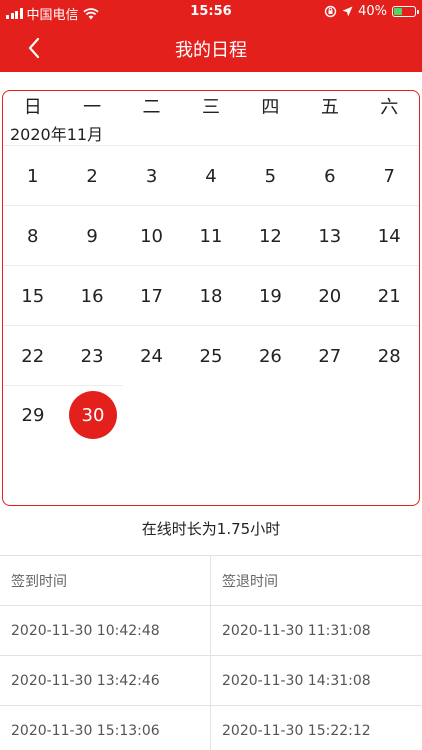  I want to click on calendar-day: 16, so click(91, 296).